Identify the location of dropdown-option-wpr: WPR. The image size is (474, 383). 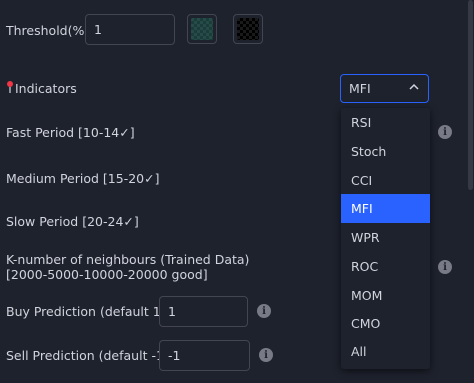
(385, 237).